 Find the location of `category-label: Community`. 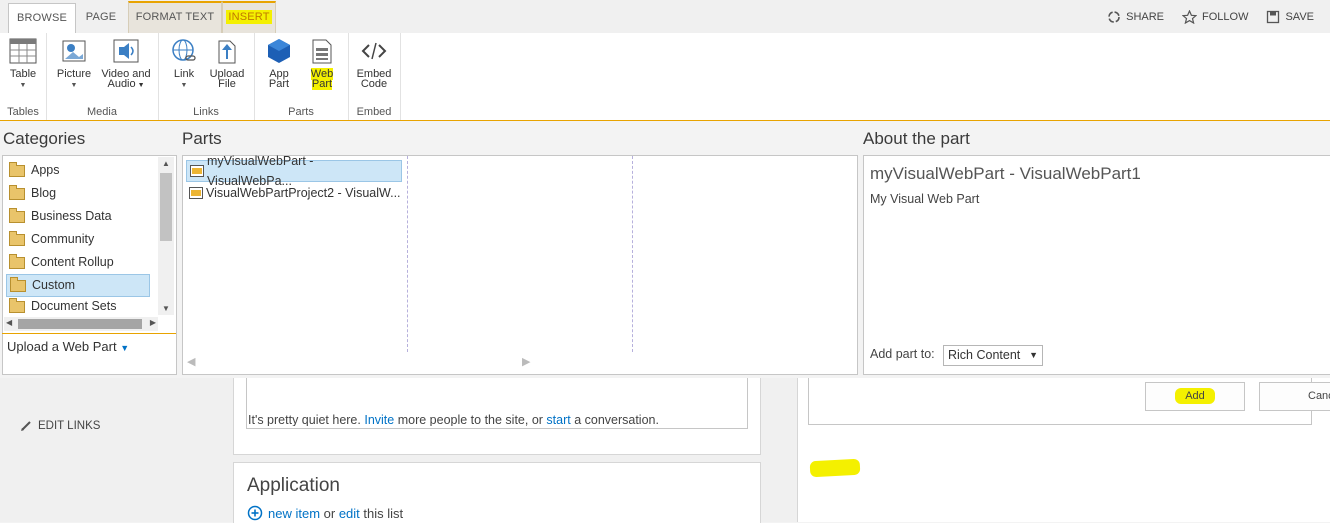

category-label: Community is located at coordinates (63, 239).